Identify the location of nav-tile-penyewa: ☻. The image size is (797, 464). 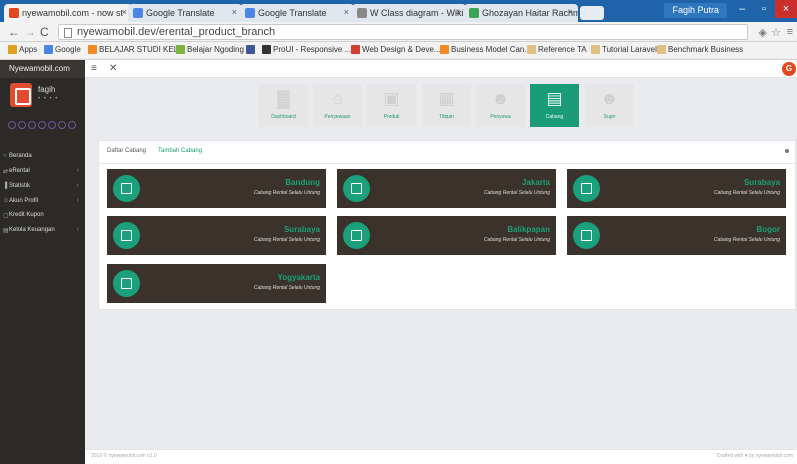
(500, 105).